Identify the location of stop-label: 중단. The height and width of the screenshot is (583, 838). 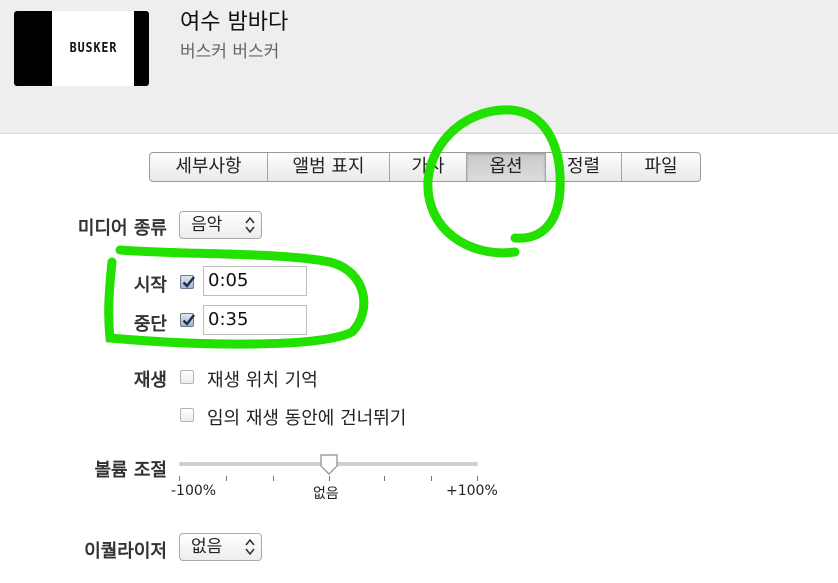
(150, 324).